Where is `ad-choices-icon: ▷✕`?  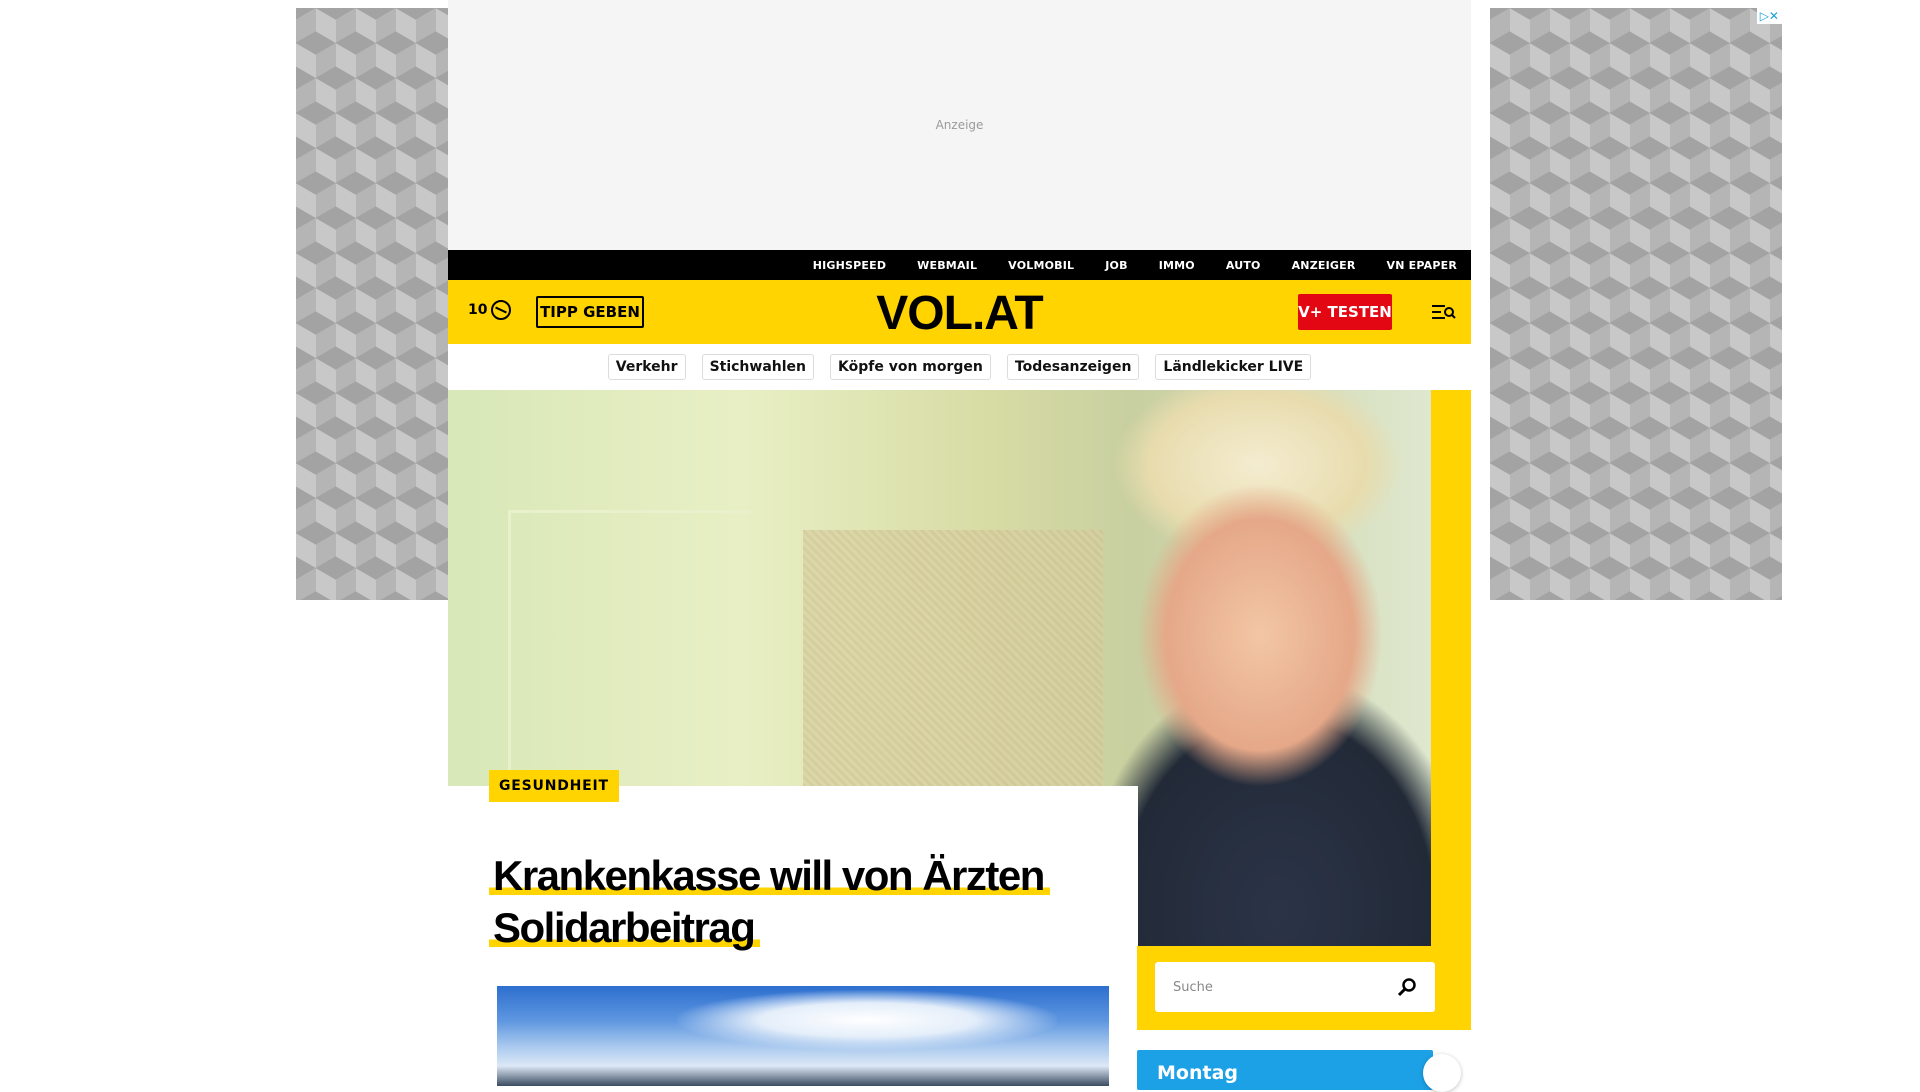
ad-choices-icon: ▷✕ is located at coordinates (1769, 16).